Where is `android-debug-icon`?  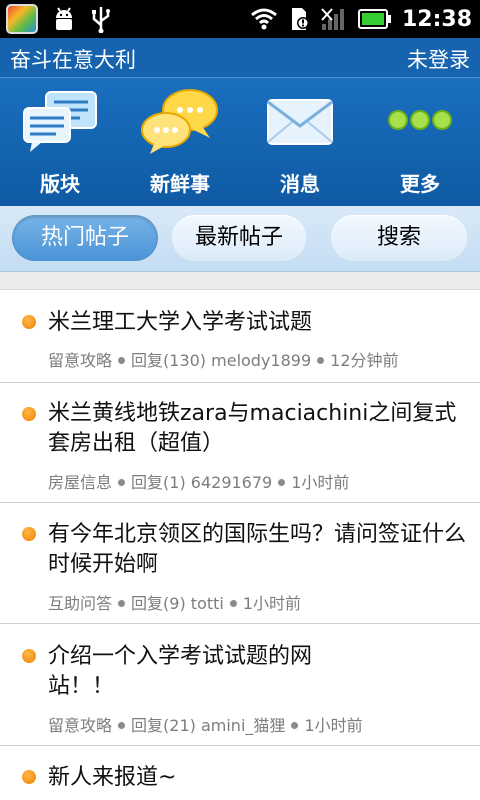 android-debug-icon is located at coordinates (64, 18).